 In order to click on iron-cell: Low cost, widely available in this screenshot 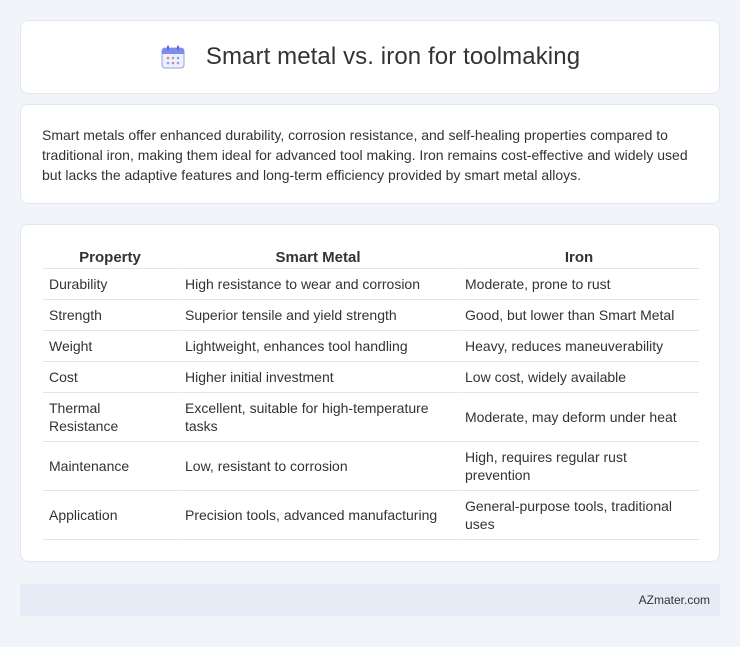, I will do `click(578, 377)`.